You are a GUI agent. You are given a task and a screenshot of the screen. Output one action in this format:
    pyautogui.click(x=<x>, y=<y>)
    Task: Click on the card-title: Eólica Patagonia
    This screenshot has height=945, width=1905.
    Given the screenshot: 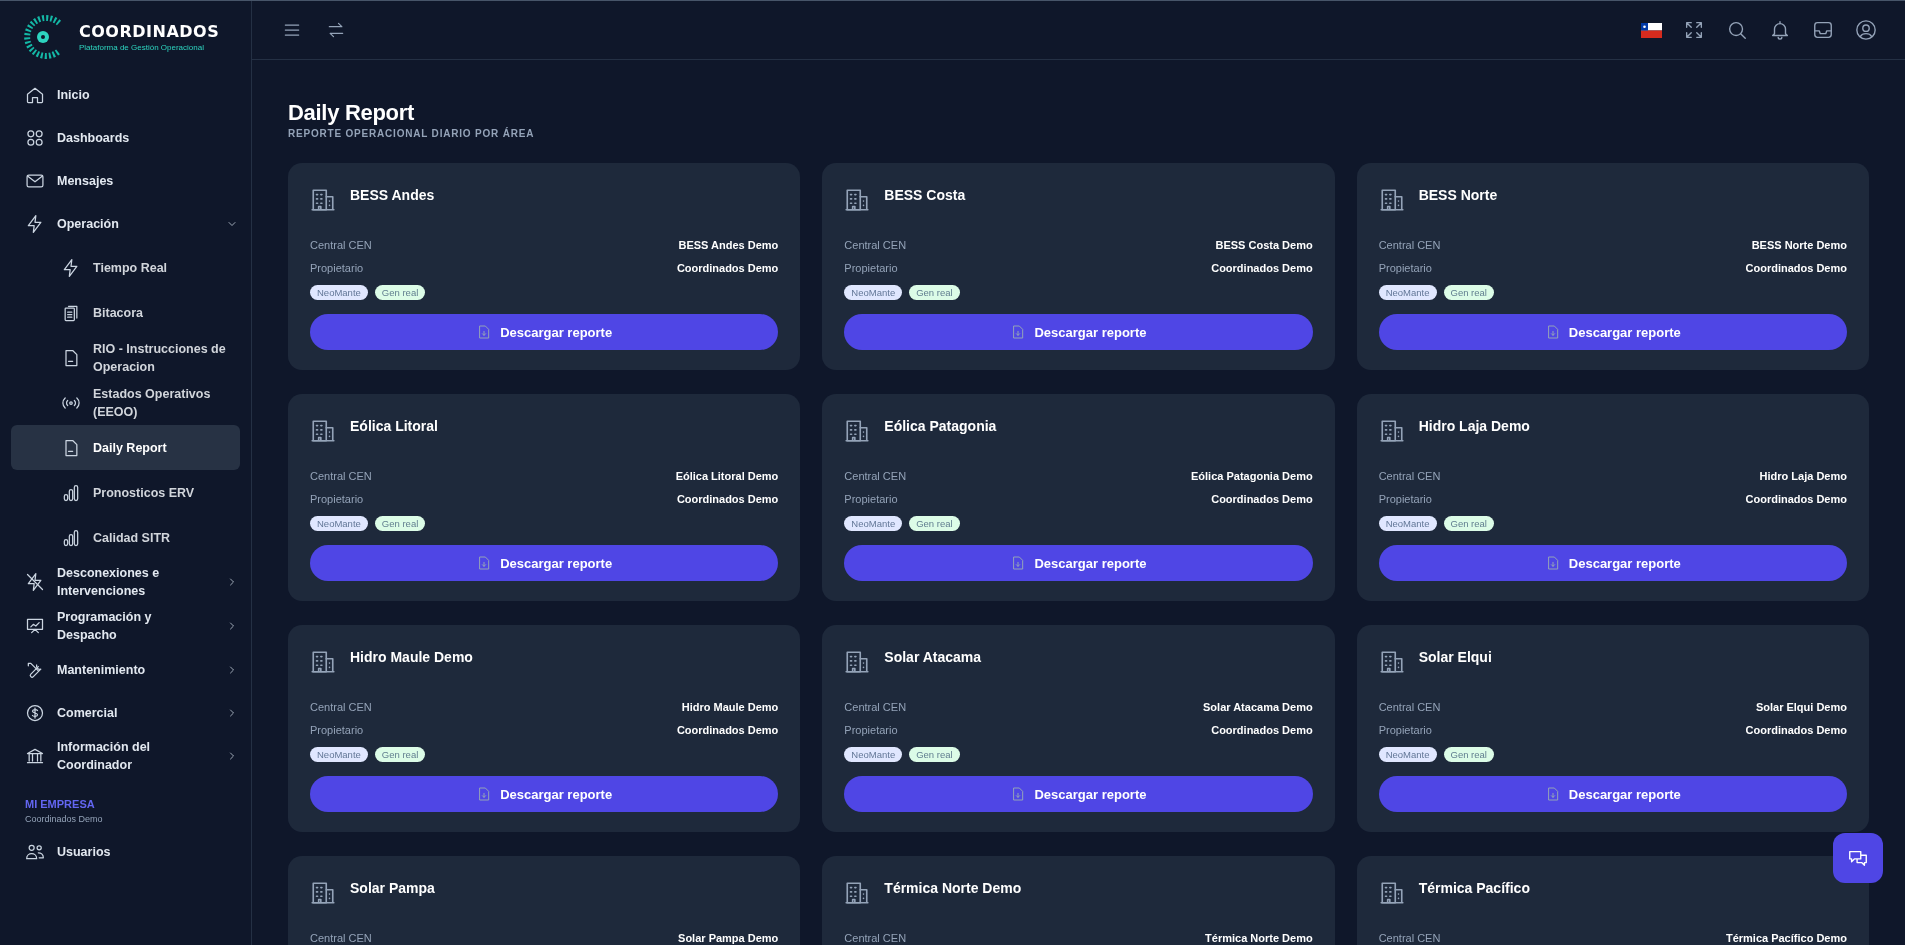 What is the action you would take?
    pyautogui.click(x=940, y=426)
    